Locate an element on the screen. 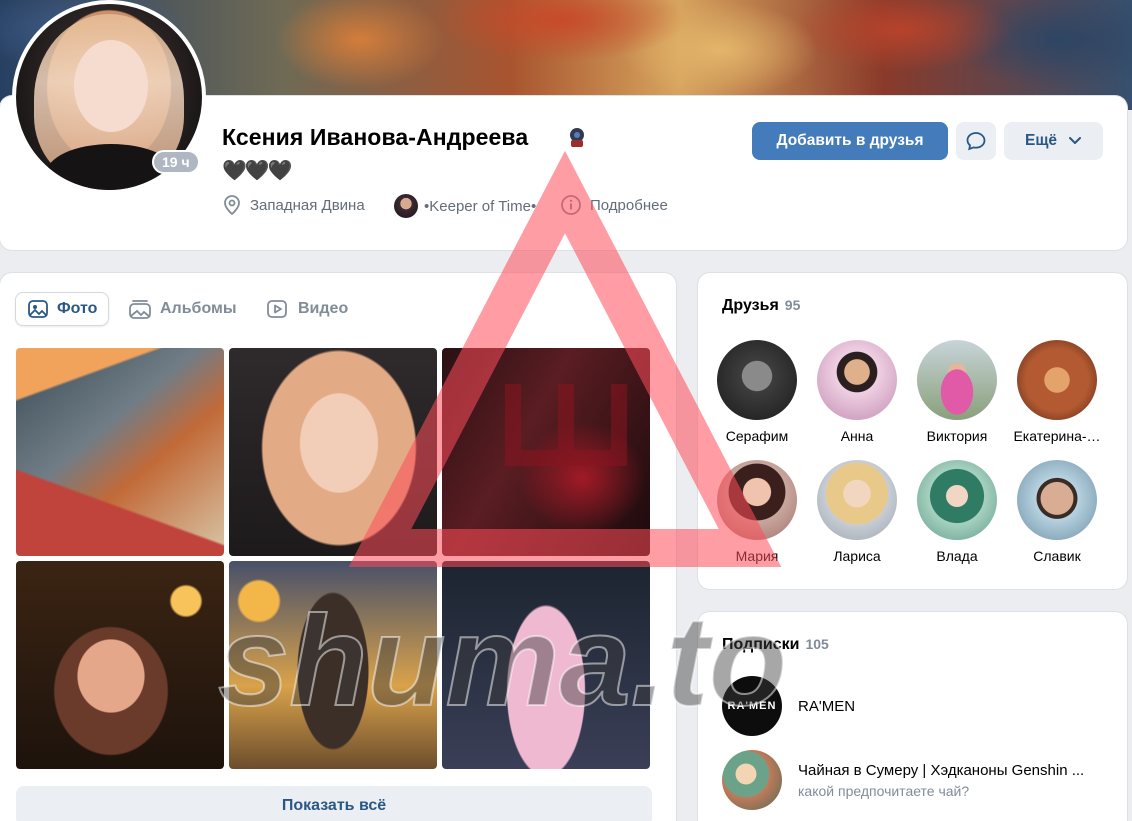 The width and height of the screenshot is (1132, 821). tab-video-label: Видео is located at coordinates (323, 308).